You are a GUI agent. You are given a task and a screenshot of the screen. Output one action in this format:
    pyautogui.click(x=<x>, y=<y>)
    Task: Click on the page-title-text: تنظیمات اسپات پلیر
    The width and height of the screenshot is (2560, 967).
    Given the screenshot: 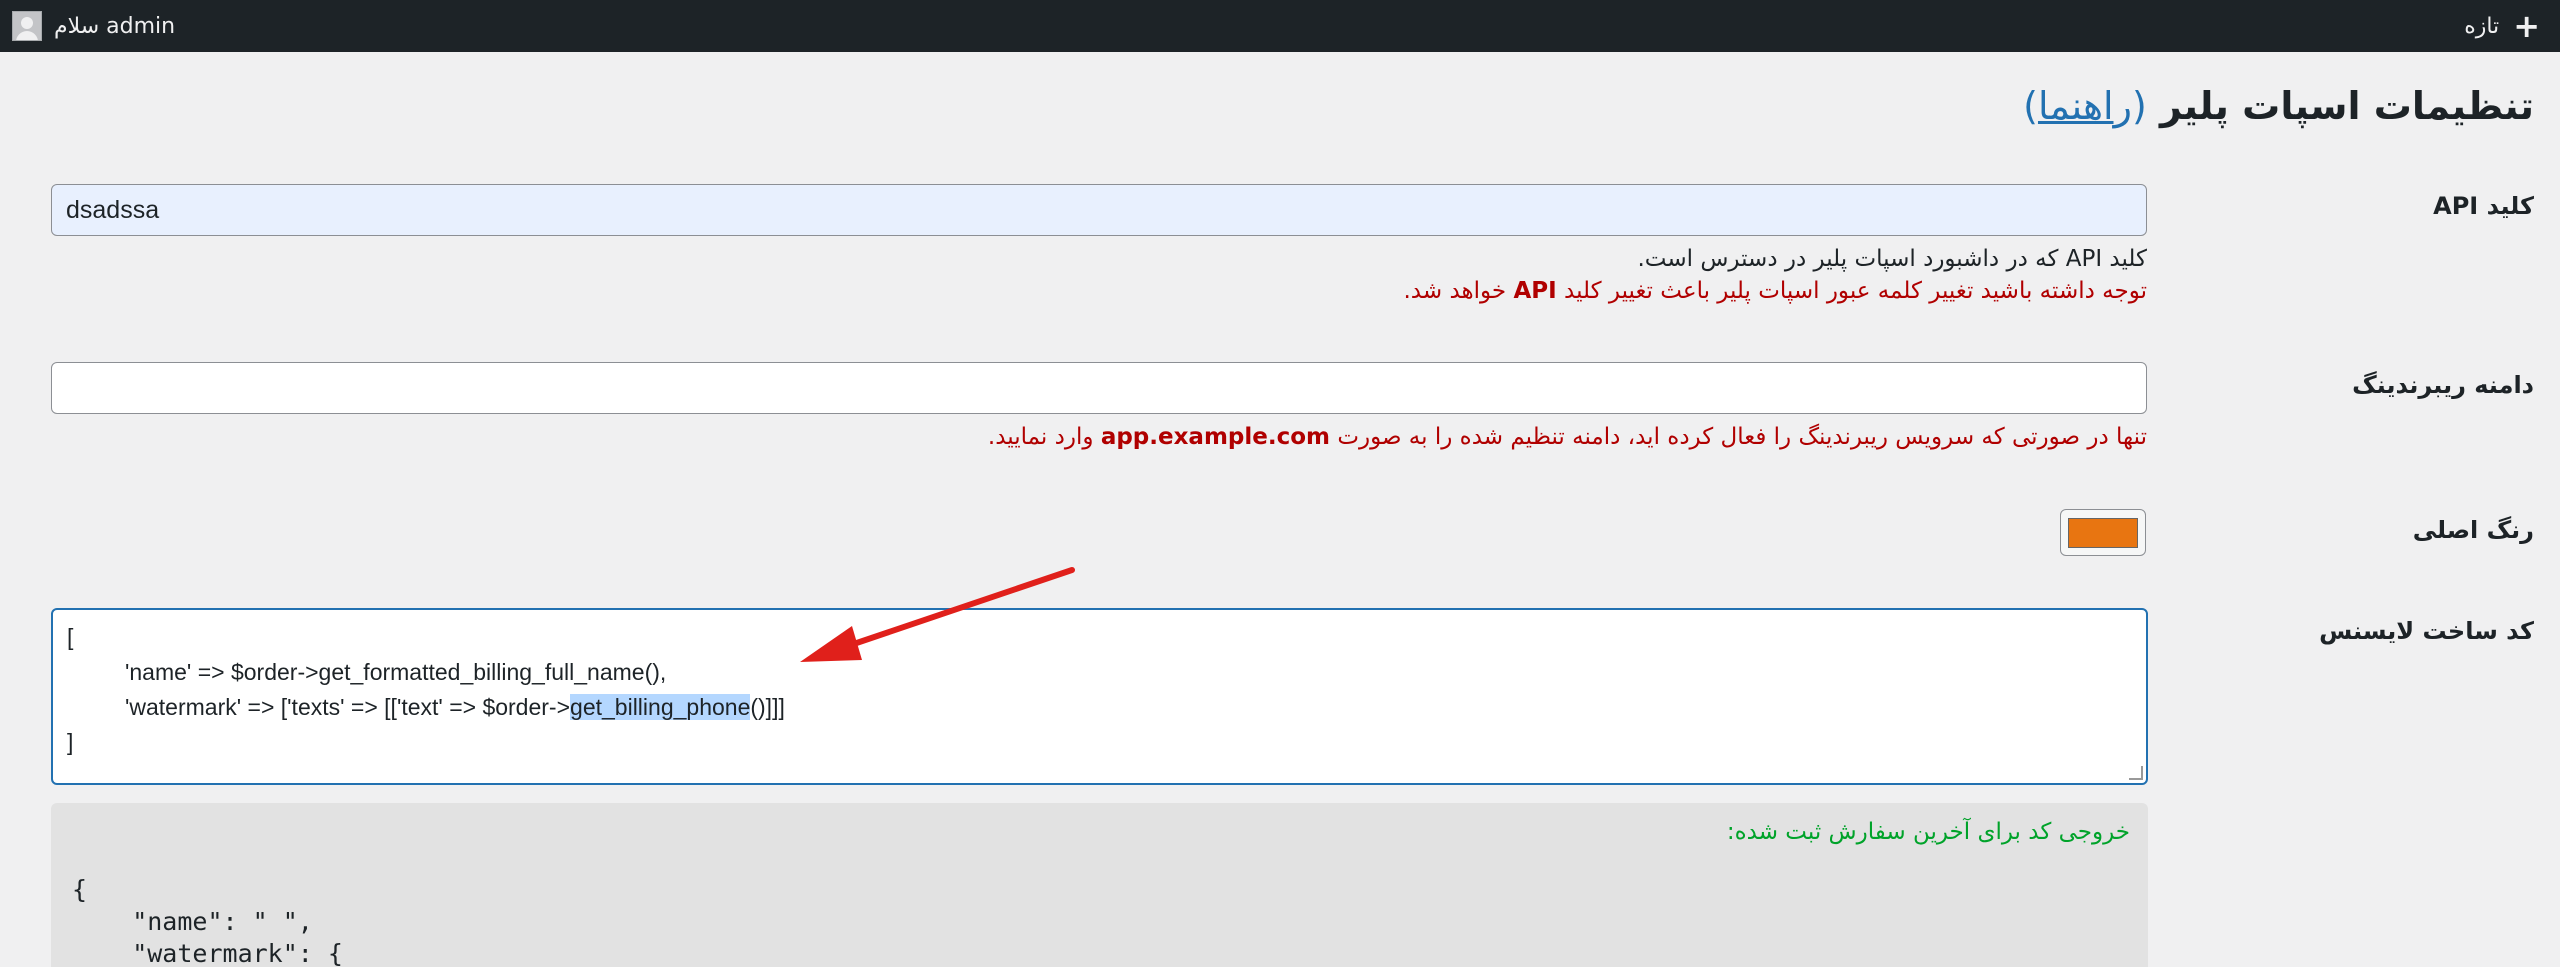 What is the action you would take?
    pyautogui.click(x=2347, y=106)
    